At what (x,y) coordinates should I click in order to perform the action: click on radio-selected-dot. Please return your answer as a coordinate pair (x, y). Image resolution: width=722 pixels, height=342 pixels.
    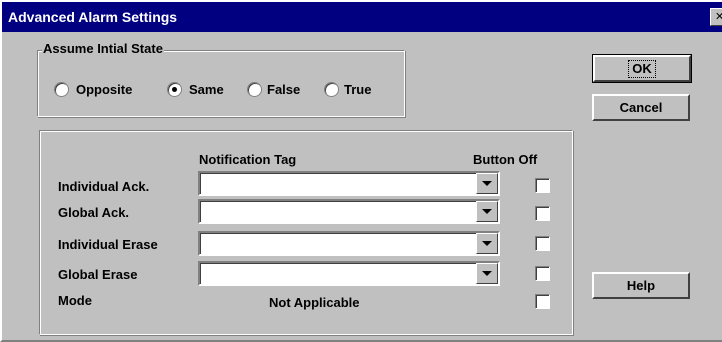
    Looking at the image, I should click on (174, 89).